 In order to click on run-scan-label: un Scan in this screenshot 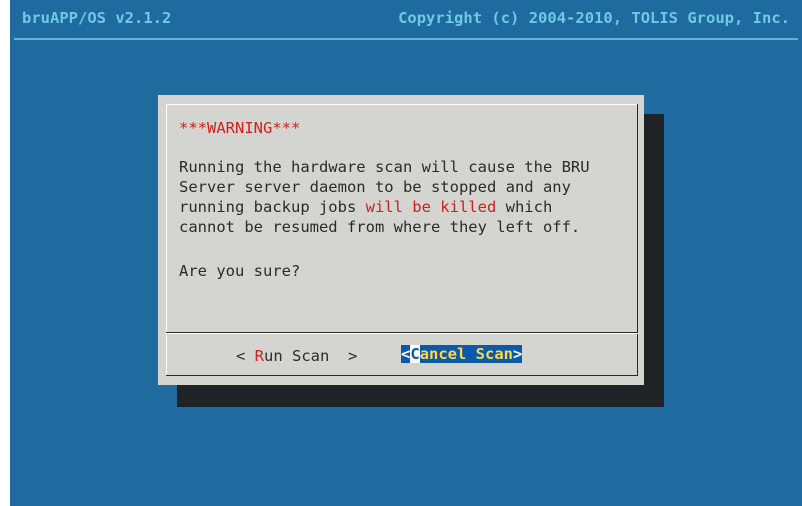, I will do `click(297, 356)`.